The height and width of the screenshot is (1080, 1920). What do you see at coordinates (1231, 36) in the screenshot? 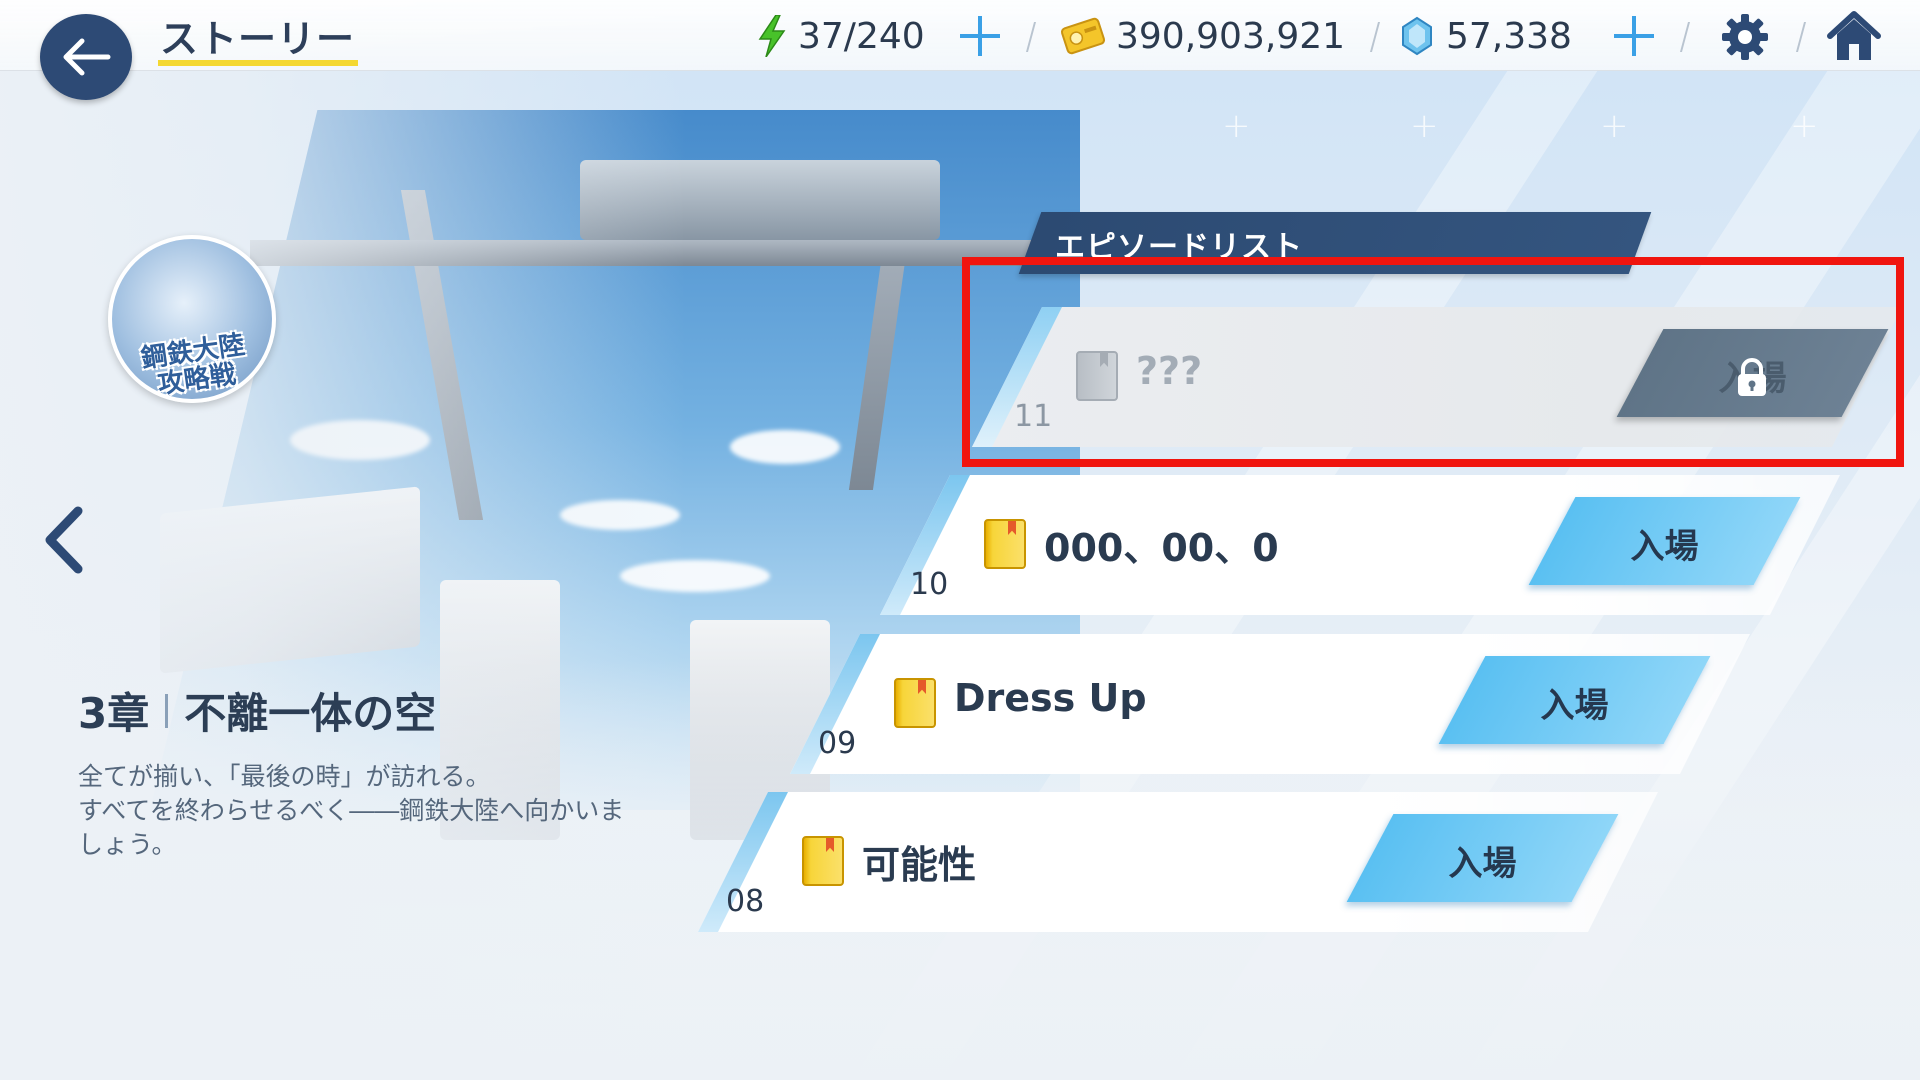
I see `credits-value: 390,903,921` at bounding box center [1231, 36].